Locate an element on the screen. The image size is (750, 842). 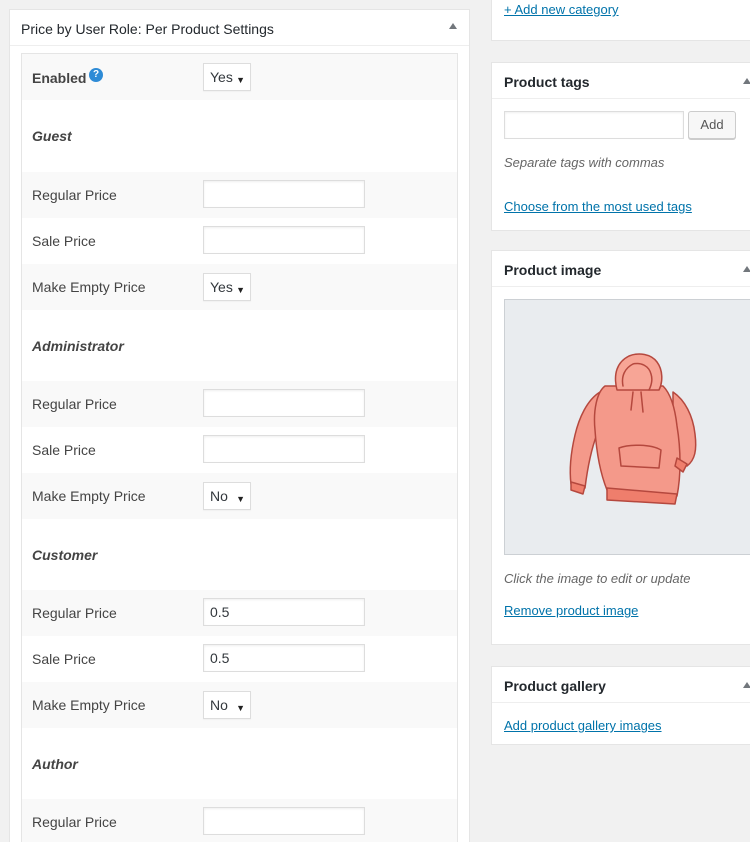
role-title-customer: Customer is located at coordinates (65, 555).